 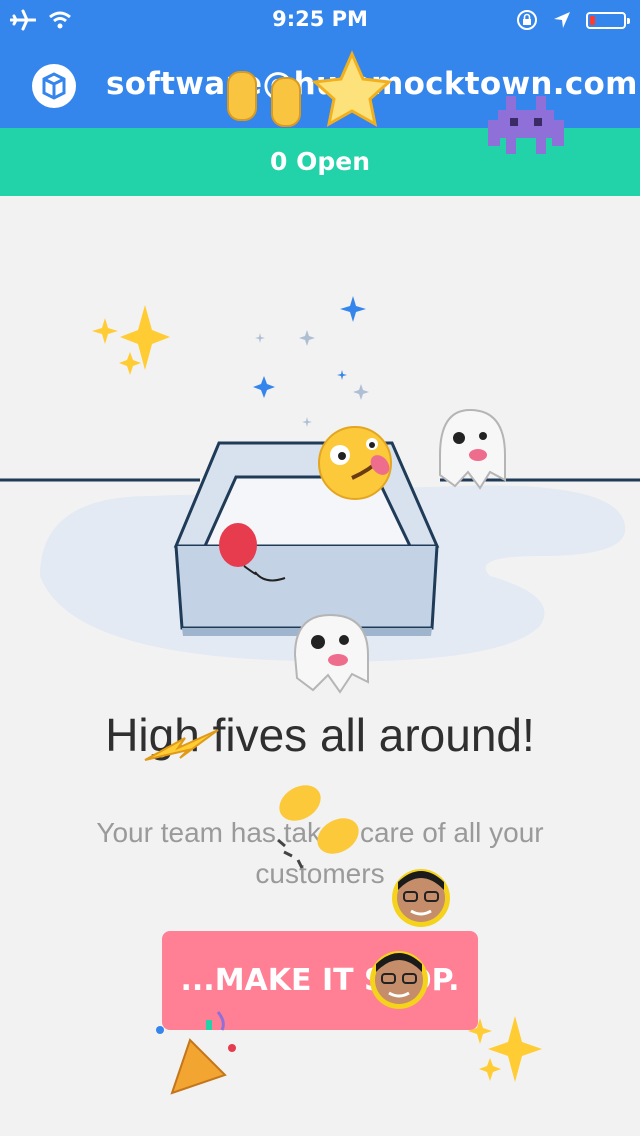 What do you see at coordinates (311, 361) in the screenshot?
I see `sparkle-stars` at bounding box center [311, 361].